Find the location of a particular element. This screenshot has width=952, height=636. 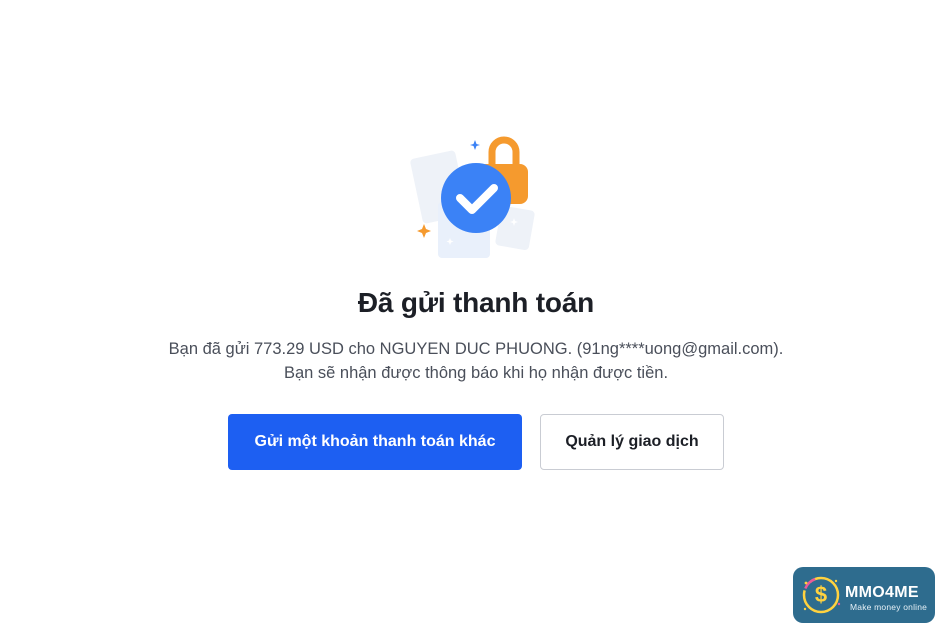

payment-success-illustration is located at coordinates (476, 197).